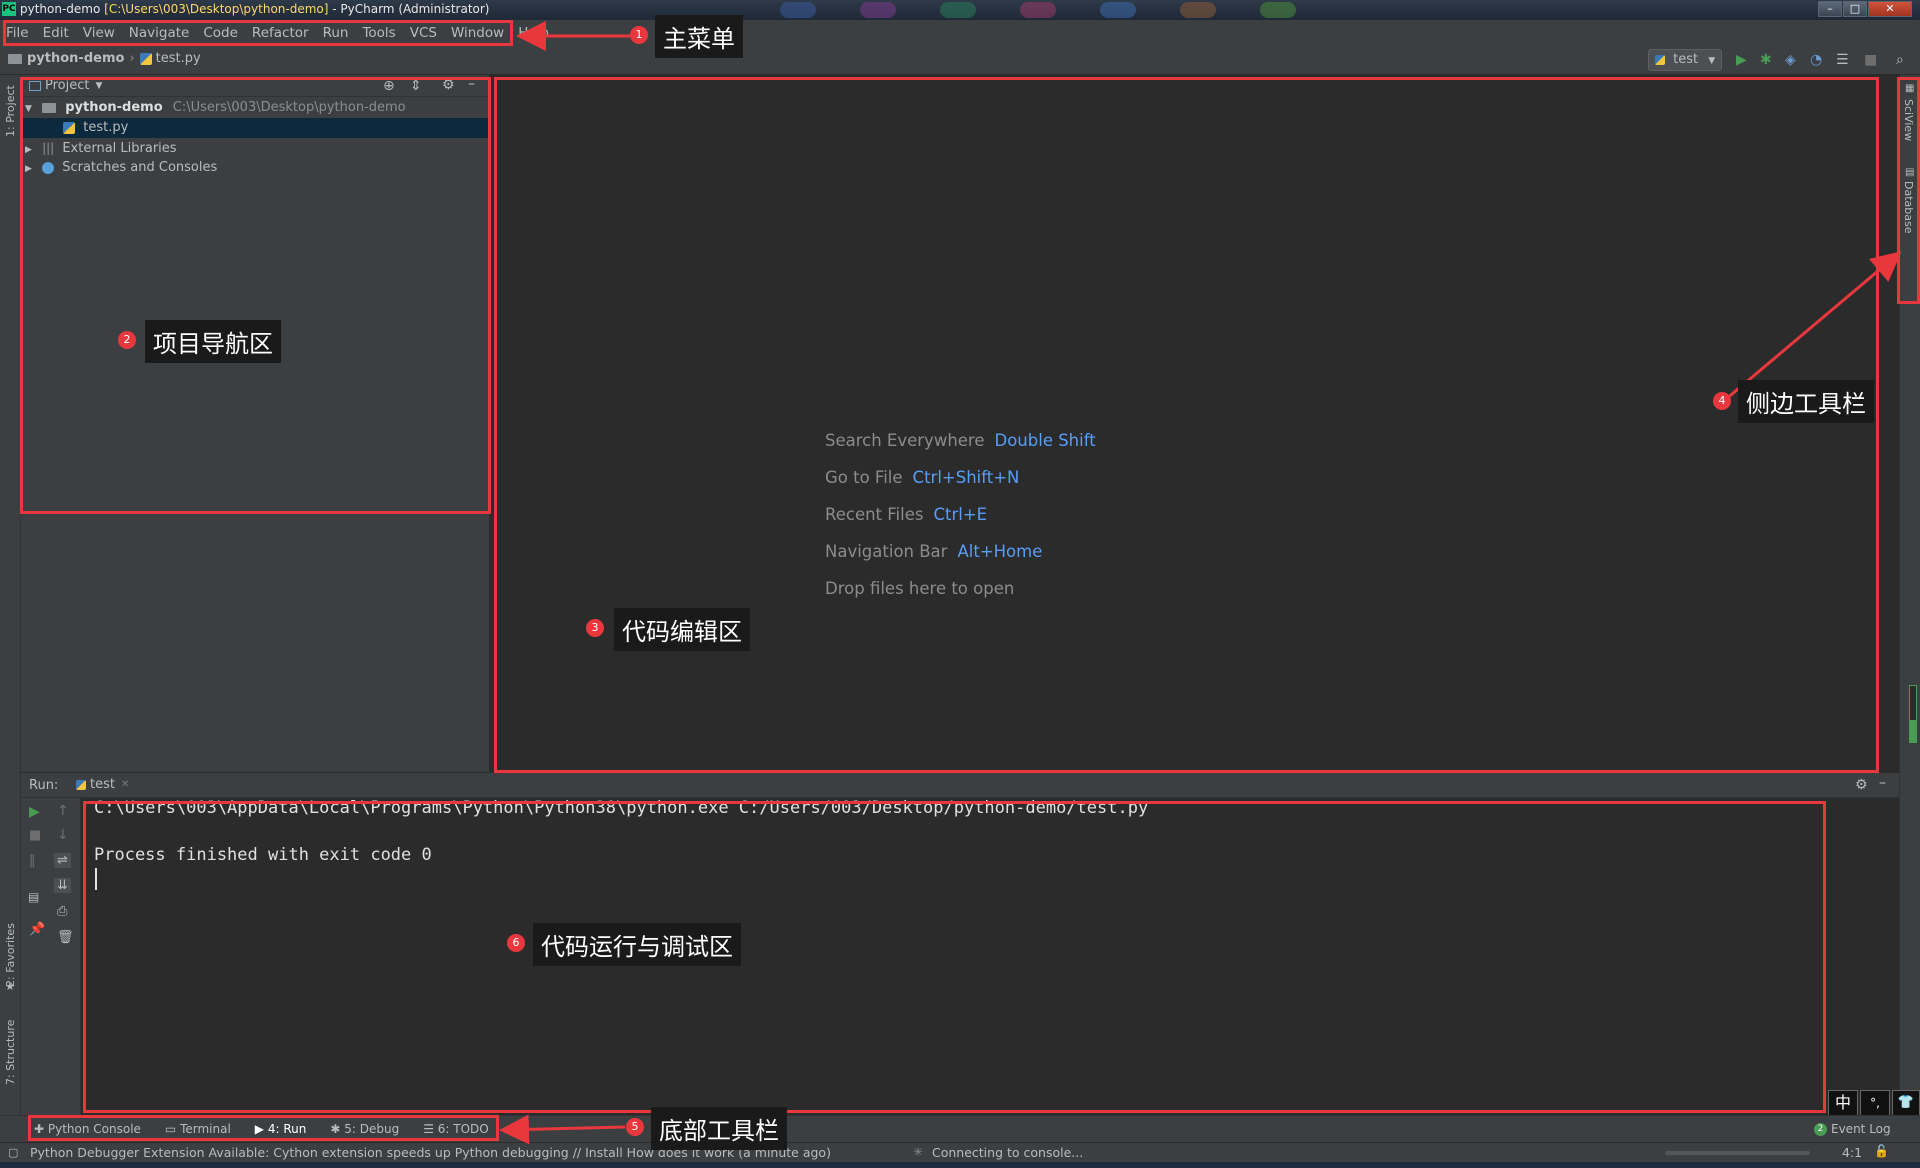 Image resolution: width=1920 pixels, height=1168 pixels. Describe the element at coordinates (1806, 401) in the screenshot. I see `annotation-label-4: 侧边工具栏` at that location.